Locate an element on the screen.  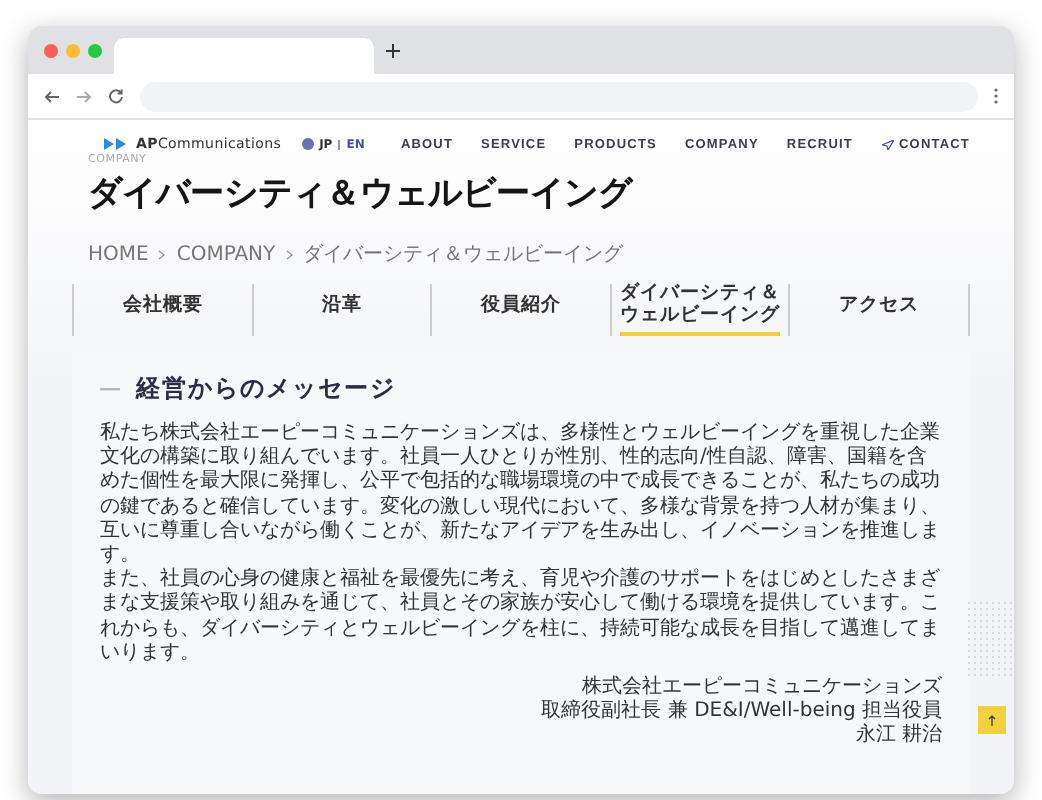
signature-line: 永江 耕治 is located at coordinates (898, 736).